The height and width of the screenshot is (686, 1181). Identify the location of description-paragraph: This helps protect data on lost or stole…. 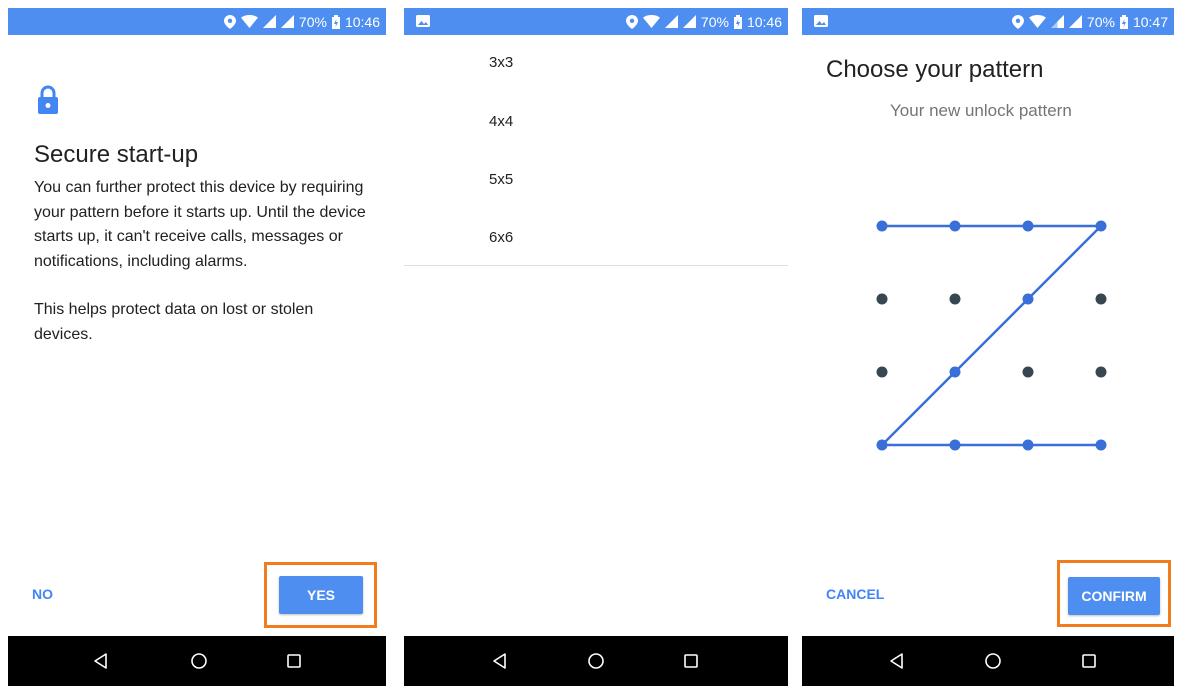
(174, 322).